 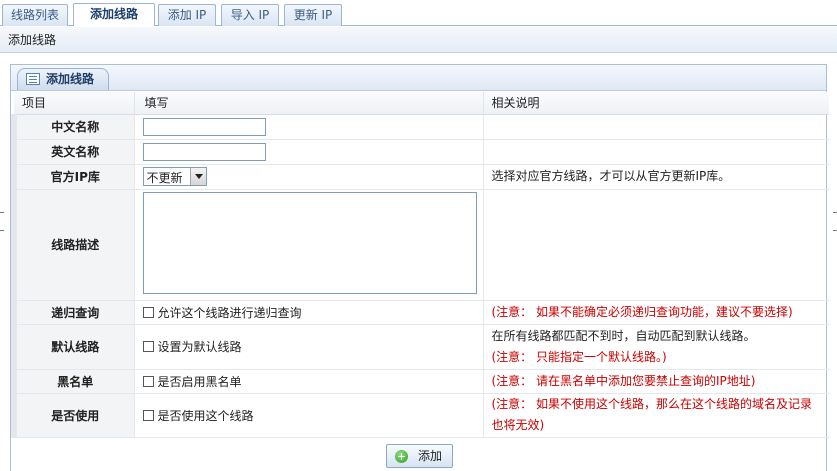 I want to click on label-description: 线路描述, so click(x=72, y=245).